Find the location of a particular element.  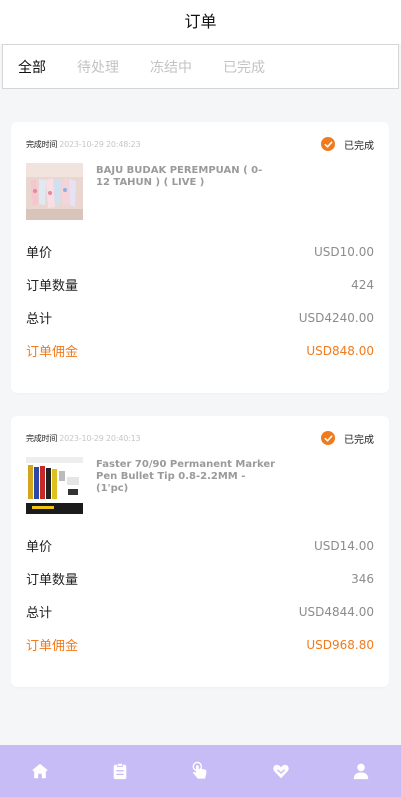

order-status-tabs: 全部 待处理 冻结中 已完成 is located at coordinates (200, 66).